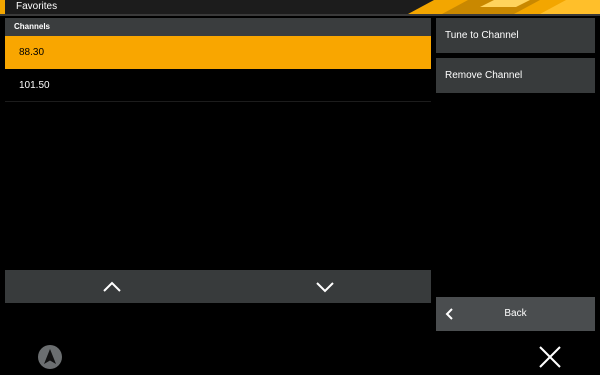  Describe the element at coordinates (2, 7) in the screenshot. I see `title-accent` at that location.